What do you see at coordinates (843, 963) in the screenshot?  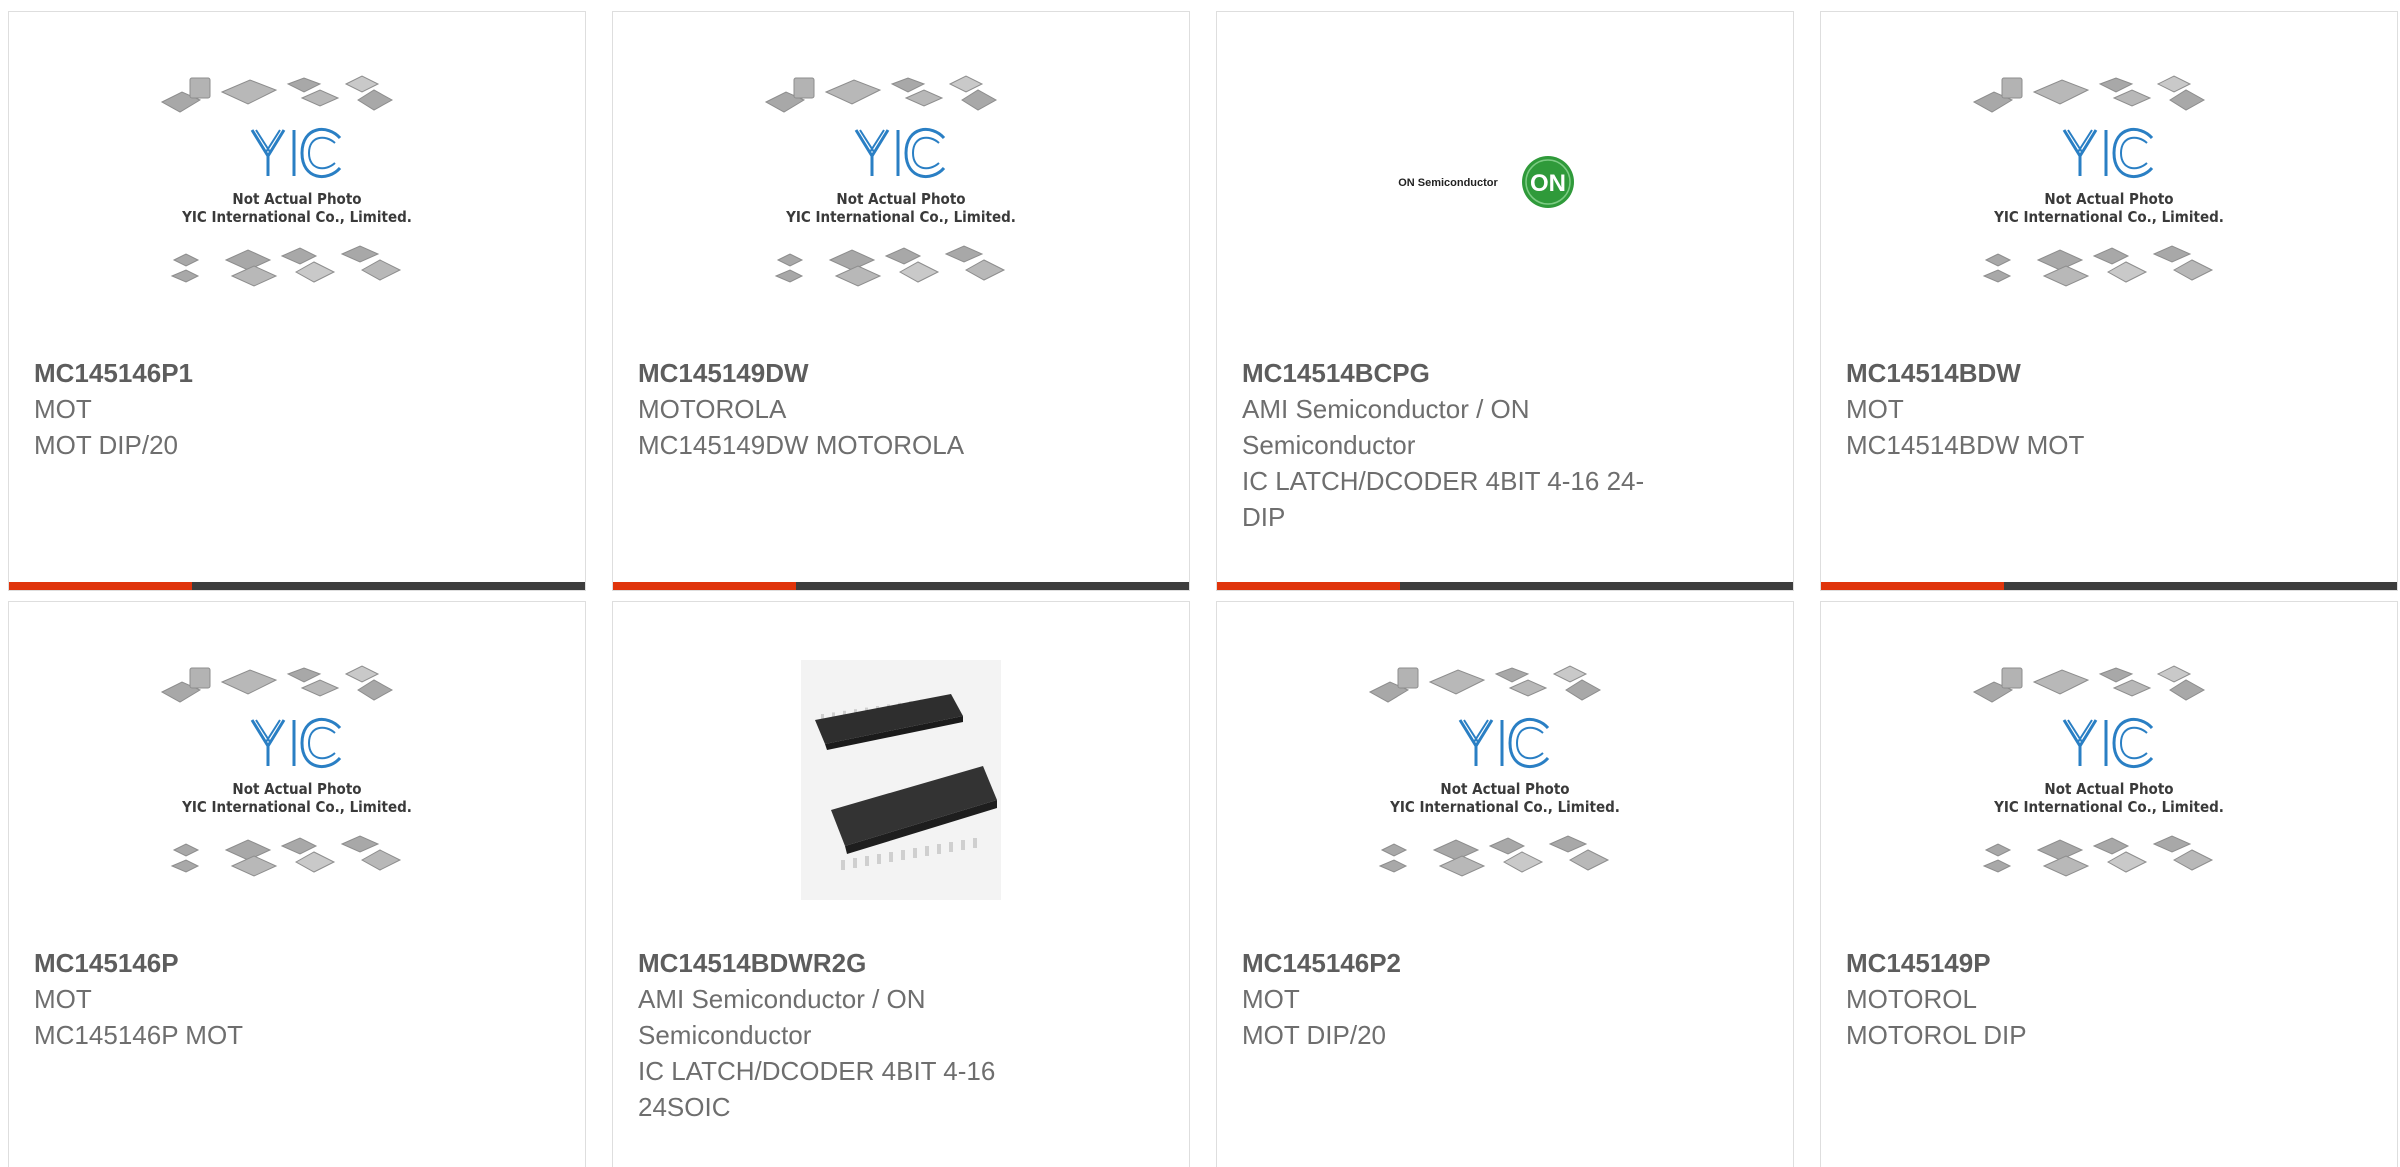 I see `part-number: MC14514BDWR2G` at bounding box center [843, 963].